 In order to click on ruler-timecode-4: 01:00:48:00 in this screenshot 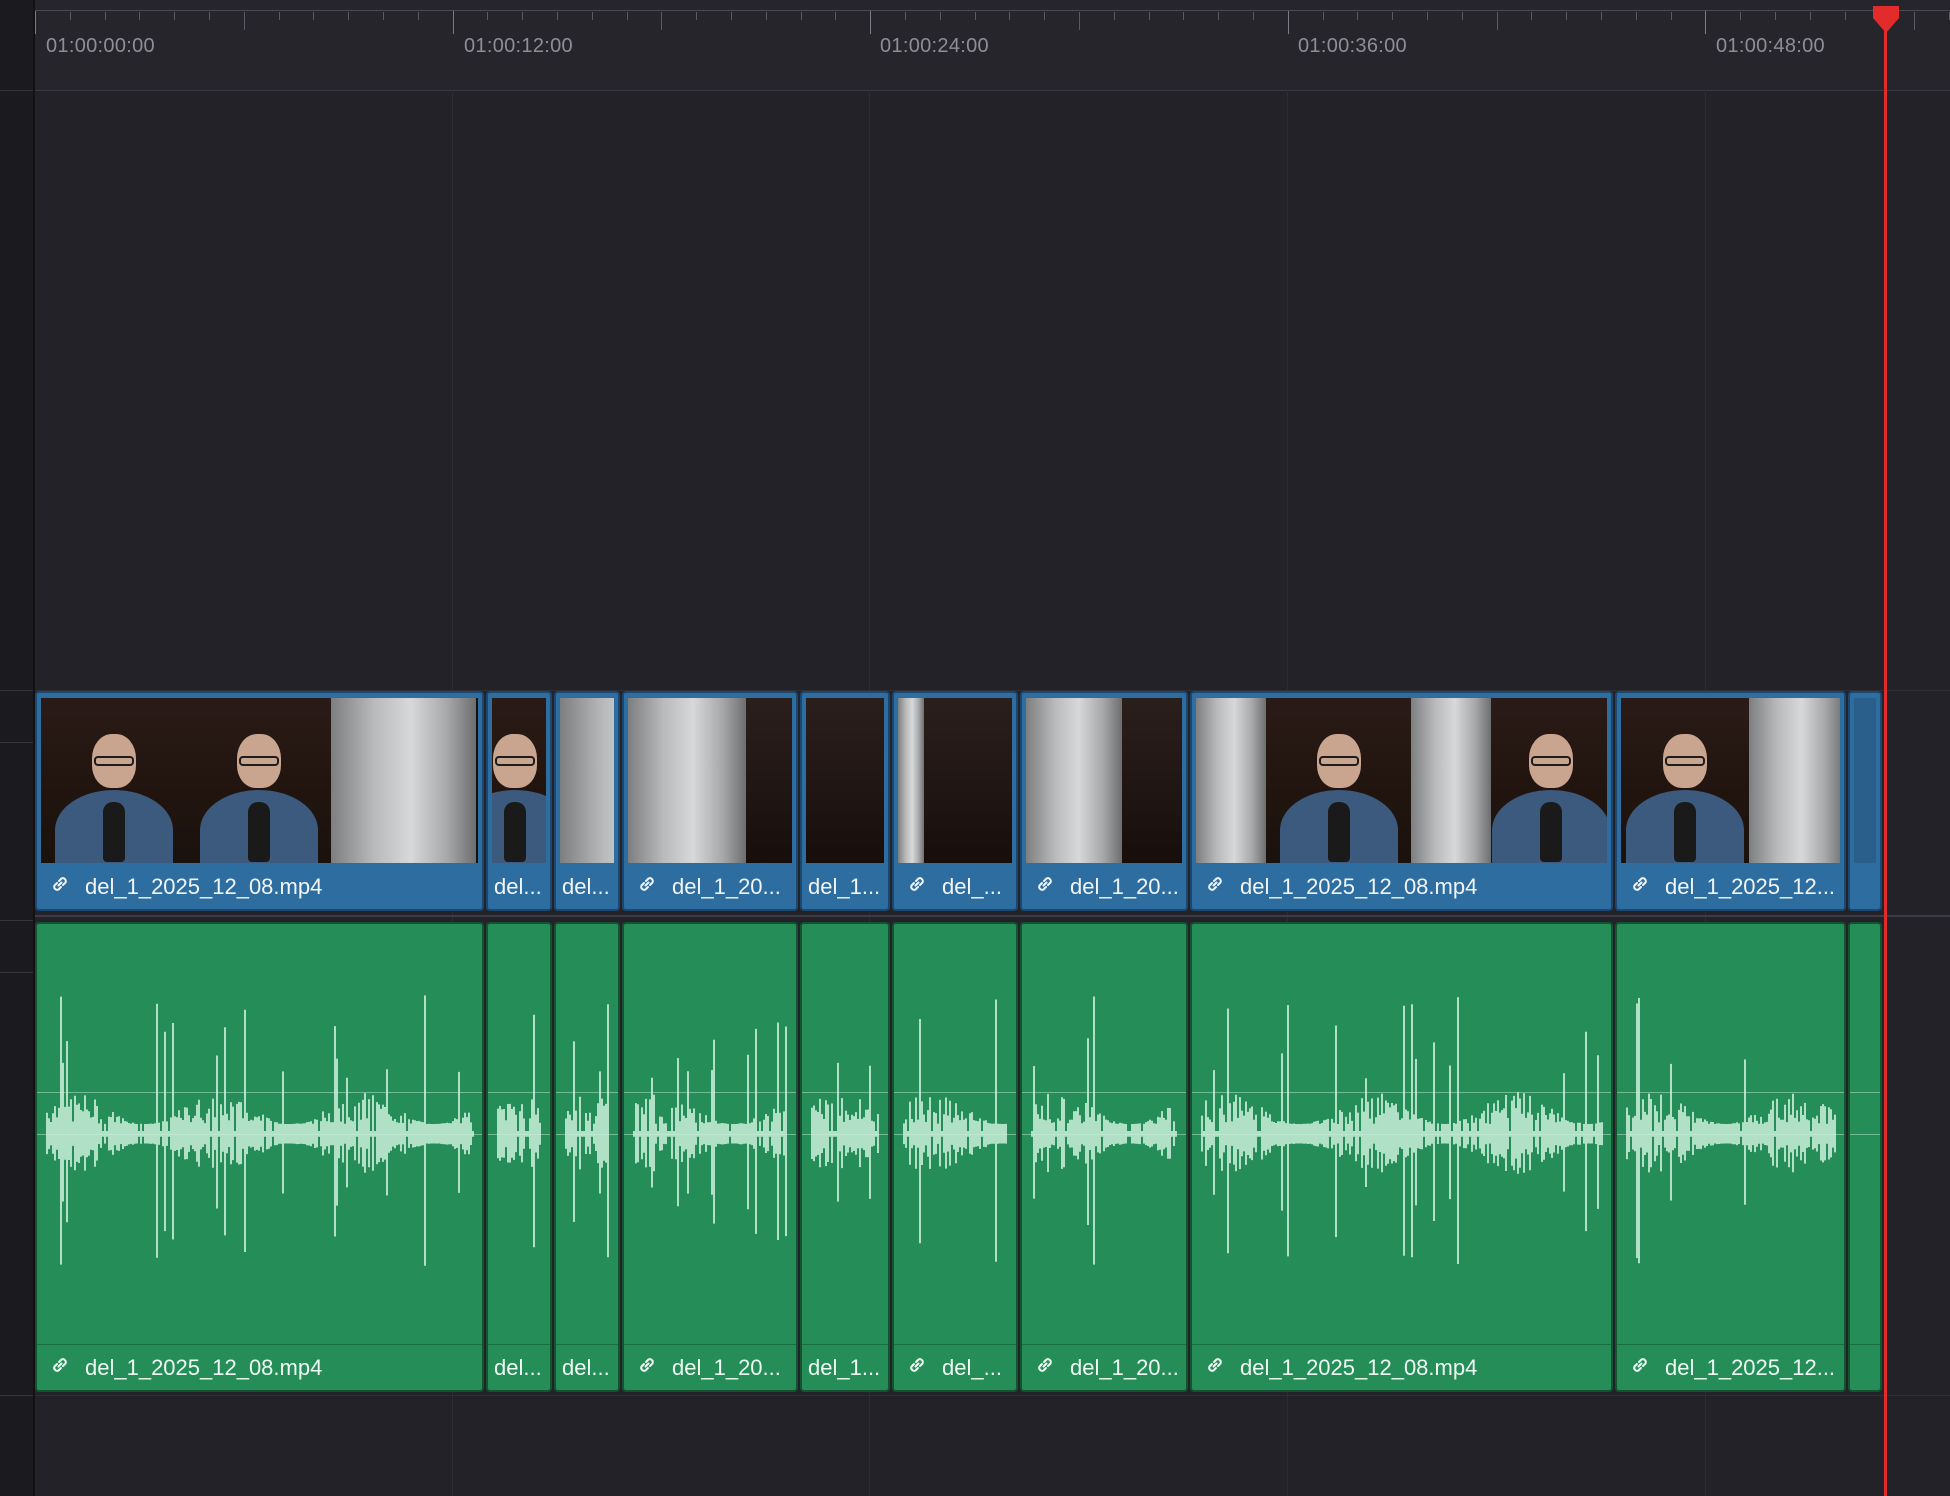, I will do `click(1770, 46)`.